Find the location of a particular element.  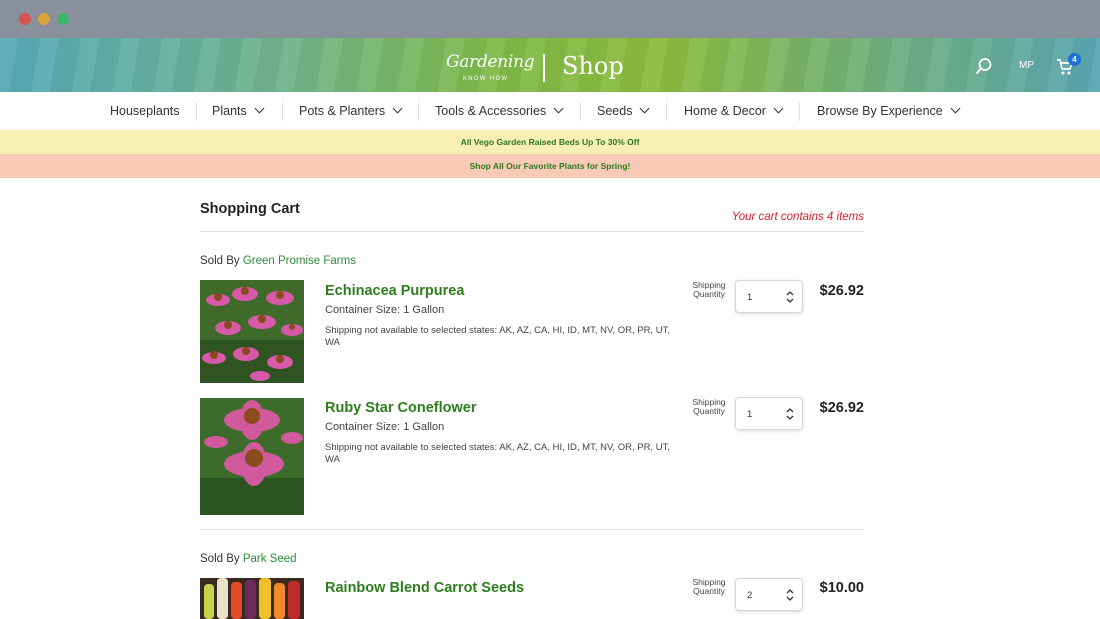

cart-count-badge: 4 is located at coordinates (1074, 59).